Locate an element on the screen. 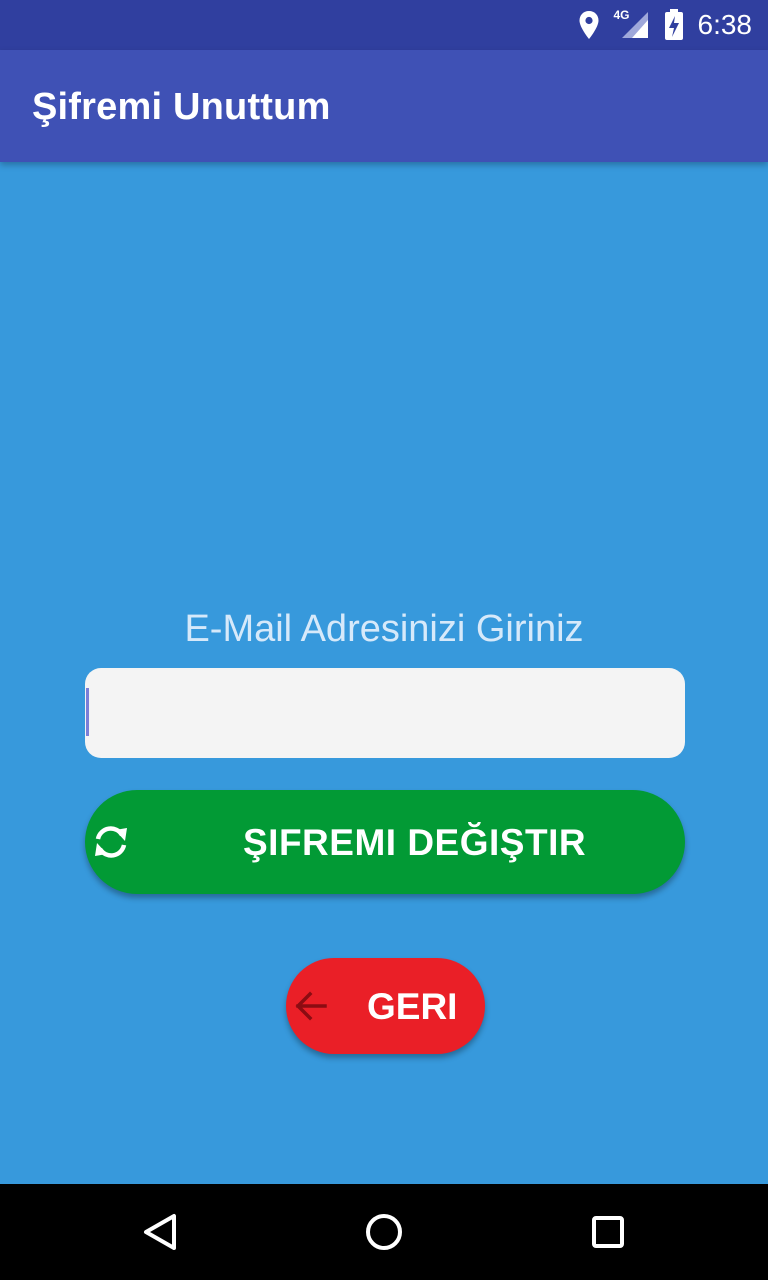  recents-square-icon is located at coordinates (608, 1232).